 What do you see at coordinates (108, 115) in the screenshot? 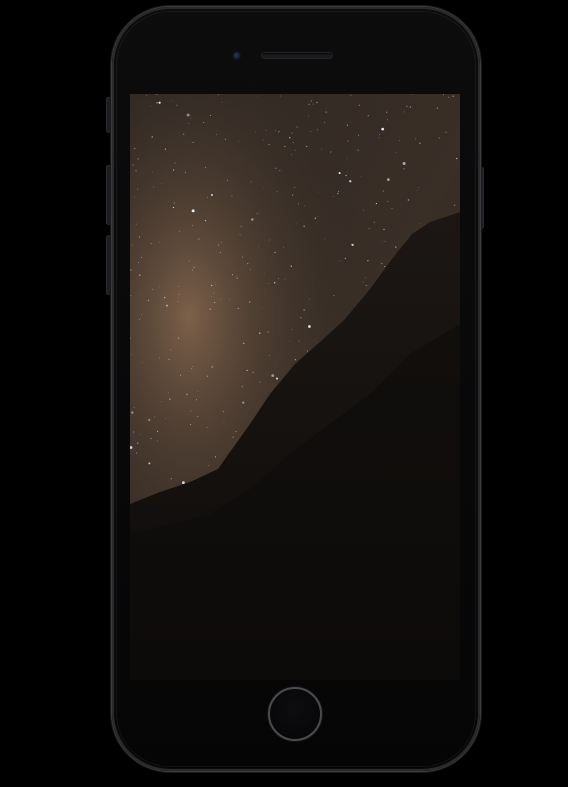
I see `mute-switch` at bounding box center [108, 115].